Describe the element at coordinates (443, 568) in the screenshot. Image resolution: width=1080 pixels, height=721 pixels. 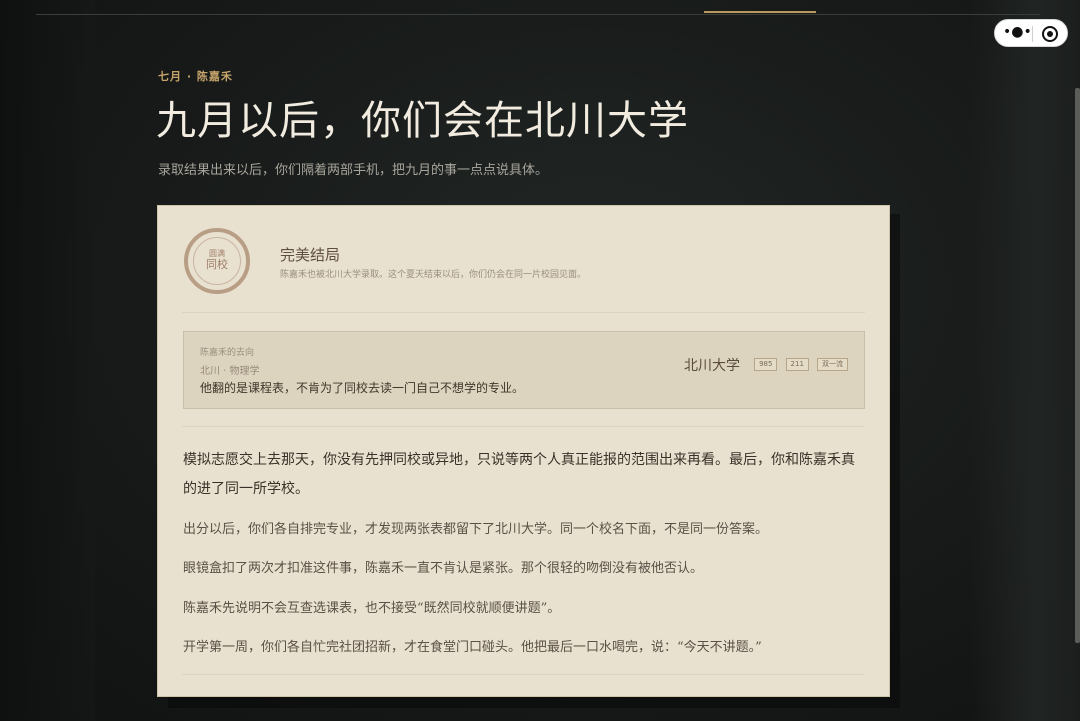
I see `story-paragraph-2: 眼镜盒扣了两次才扣准这件事，陈嘉禾一直不肯认是紧张。那个很轻的吻倒没有被他否认。` at that location.